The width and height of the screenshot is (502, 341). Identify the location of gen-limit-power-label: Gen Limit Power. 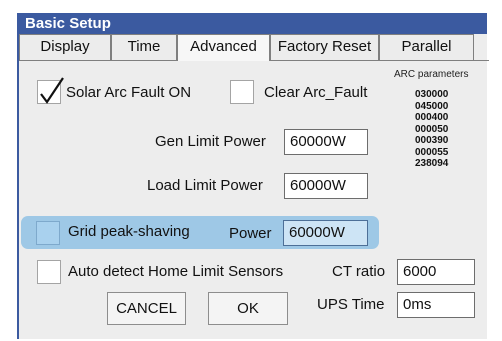
(210, 141).